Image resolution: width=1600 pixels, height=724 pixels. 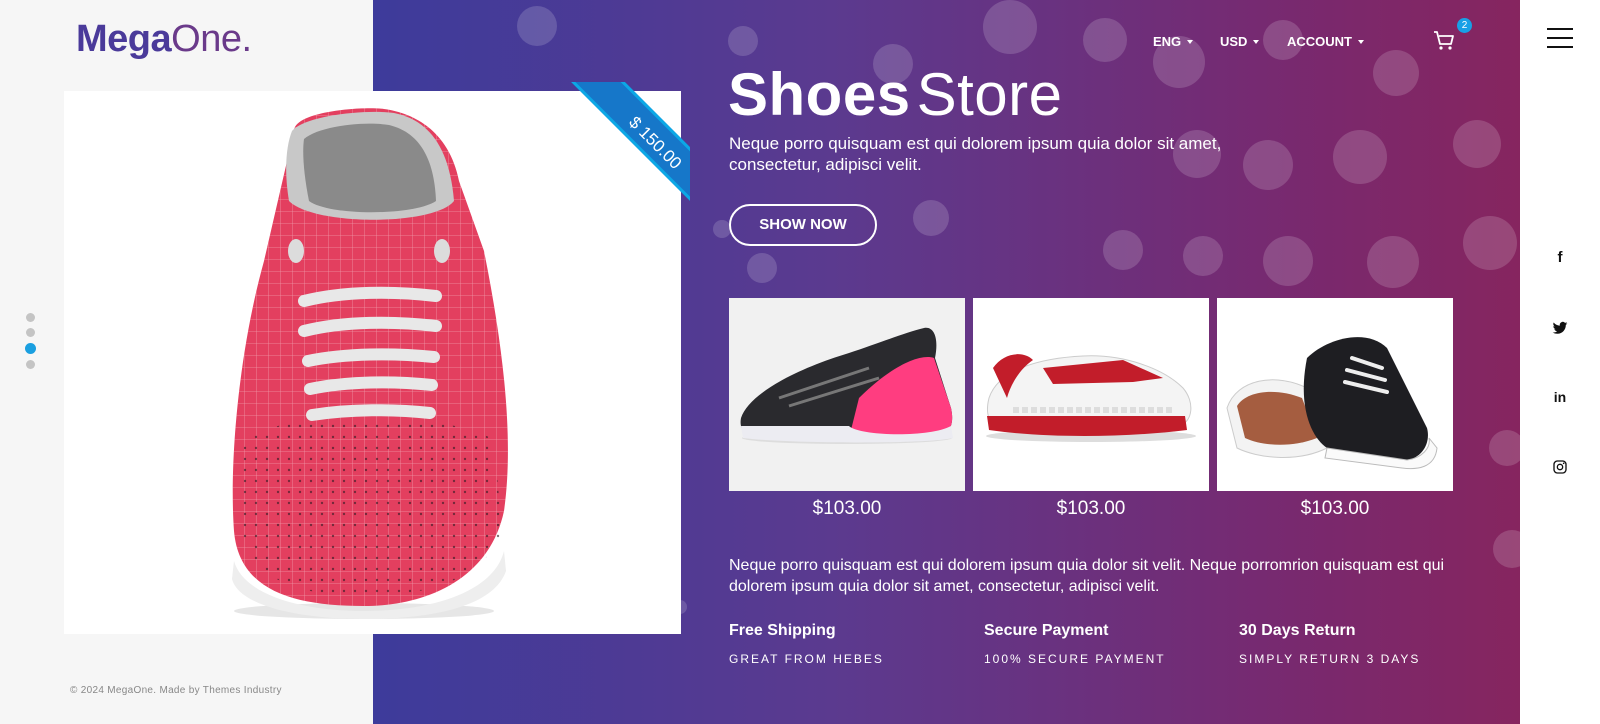 I want to click on logo-bold: Mega, so click(x=124, y=39).